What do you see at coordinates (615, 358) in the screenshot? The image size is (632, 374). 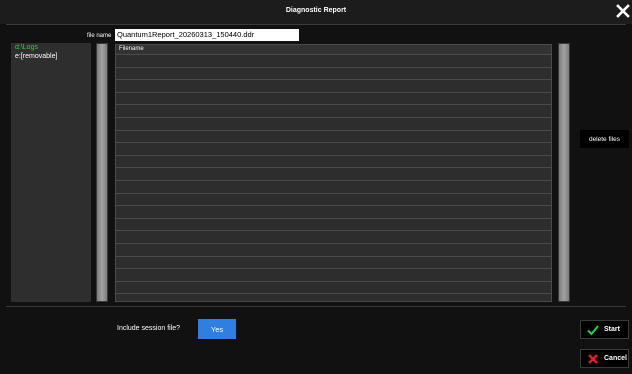 I see `cancel-label: Cancel` at bounding box center [615, 358].